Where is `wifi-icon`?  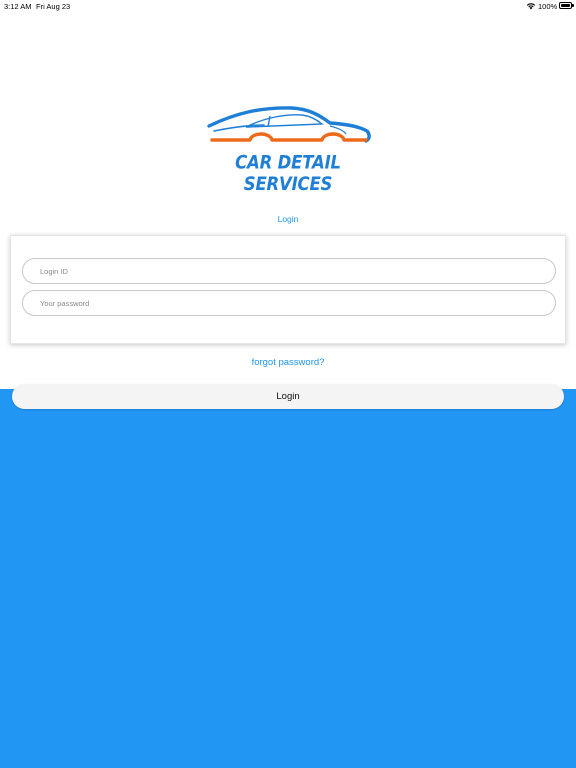
wifi-icon is located at coordinates (531, 6).